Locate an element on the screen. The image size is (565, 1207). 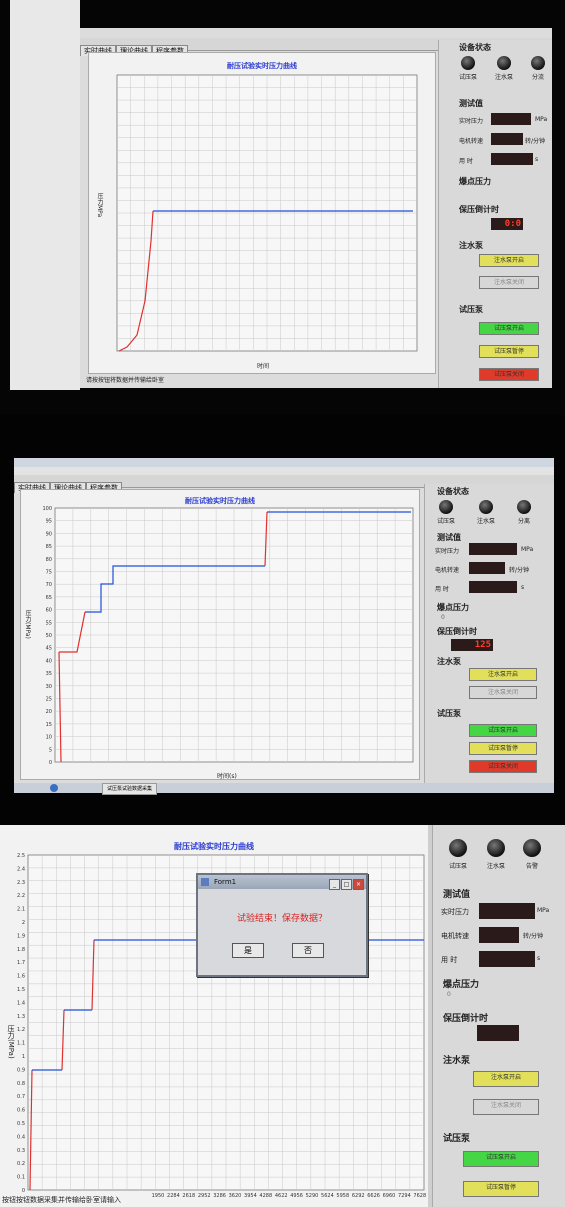
knob-label: 分流 is located at coordinates (537, 77).